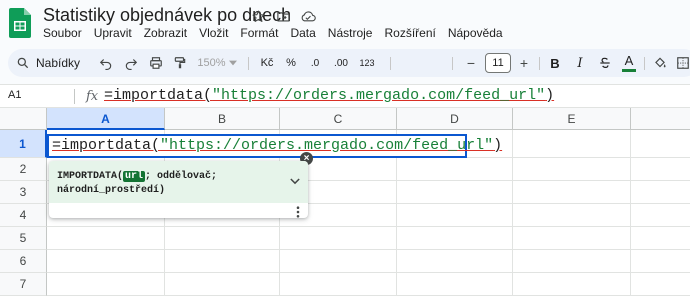  What do you see at coordinates (106, 119) in the screenshot?
I see `column-header-a: A` at bounding box center [106, 119].